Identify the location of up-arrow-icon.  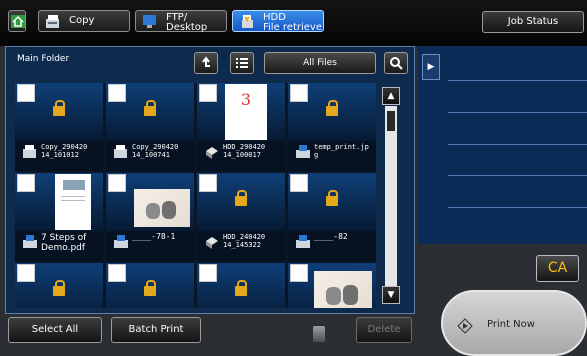
(206, 61).